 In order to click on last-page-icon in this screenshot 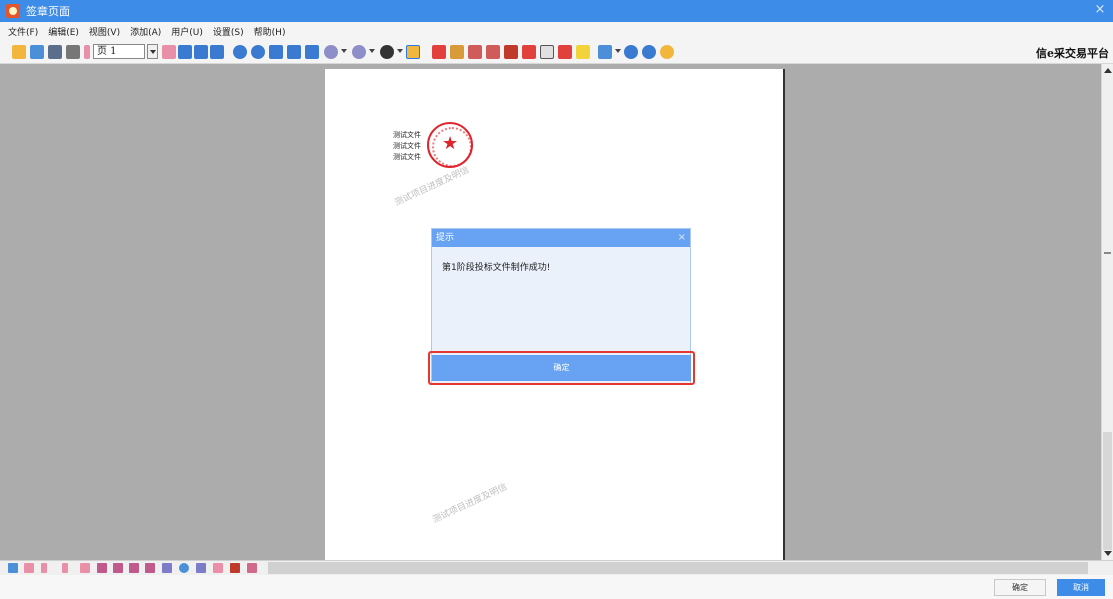, I will do `click(85, 568)`.